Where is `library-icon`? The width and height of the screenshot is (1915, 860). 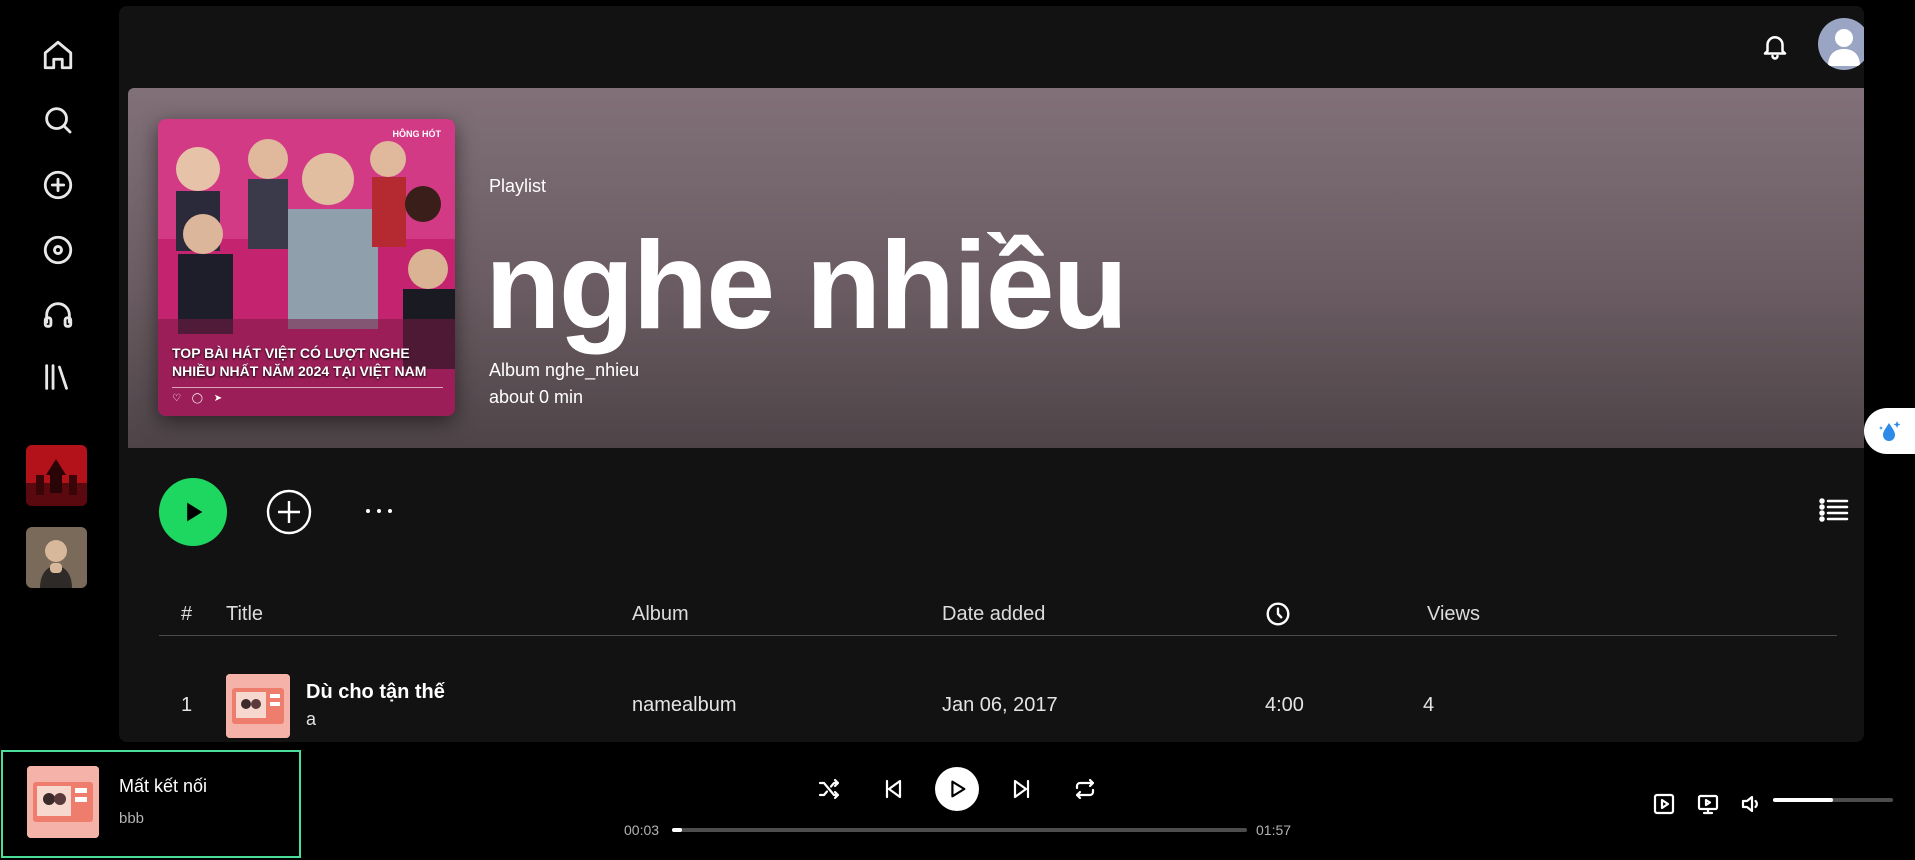 library-icon is located at coordinates (58, 377).